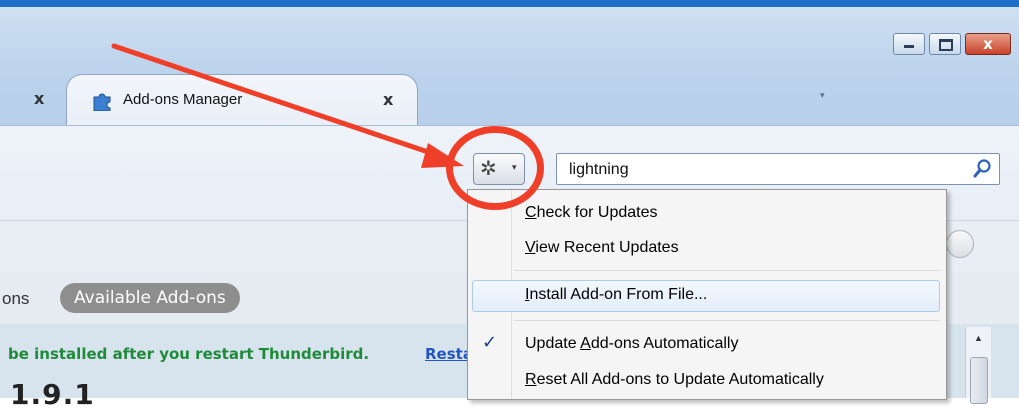  I want to click on menu-item-update-automatically: ✓ Update Add-ons Automatically, so click(707, 345).